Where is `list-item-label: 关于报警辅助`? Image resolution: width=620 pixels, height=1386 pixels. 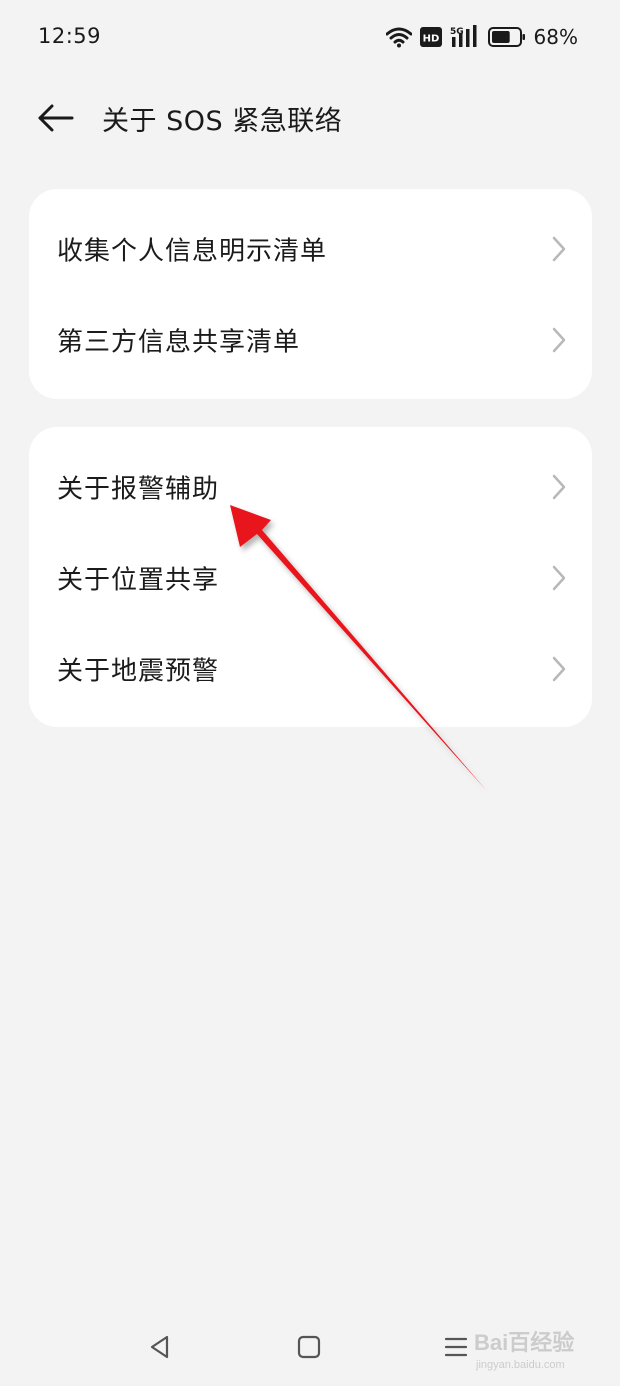
list-item-label: 关于报警辅助 is located at coordinates (138, 489).